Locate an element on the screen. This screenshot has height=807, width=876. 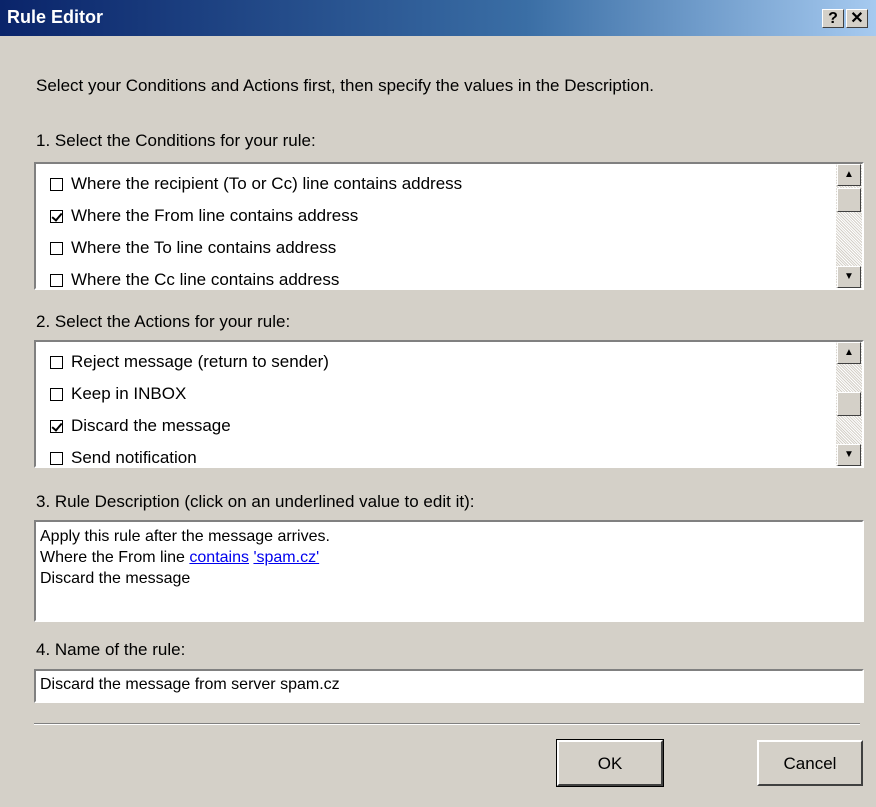
title-bar: Rule Editor ? ✕ is located at coordinates (438, 18).